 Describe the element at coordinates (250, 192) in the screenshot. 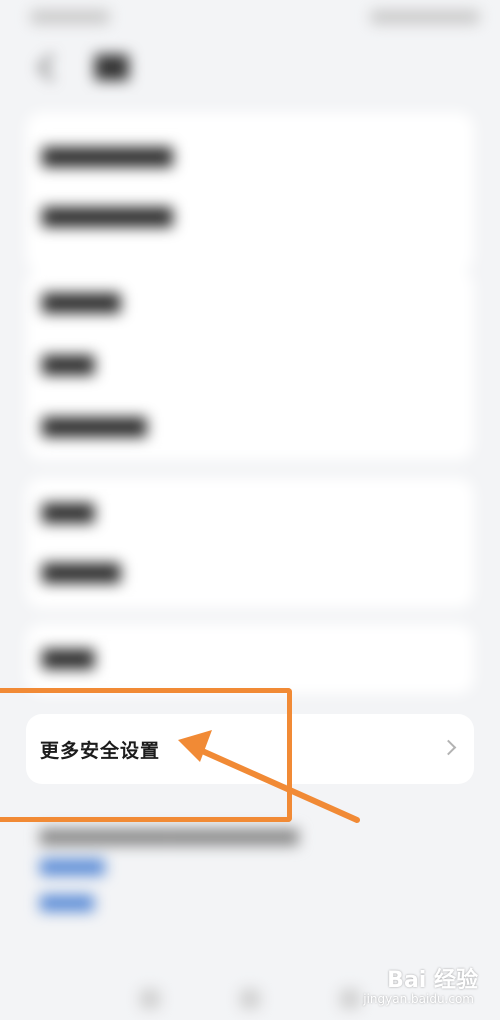

I see `settings-group-1: ██████████ ██████████` at that location.